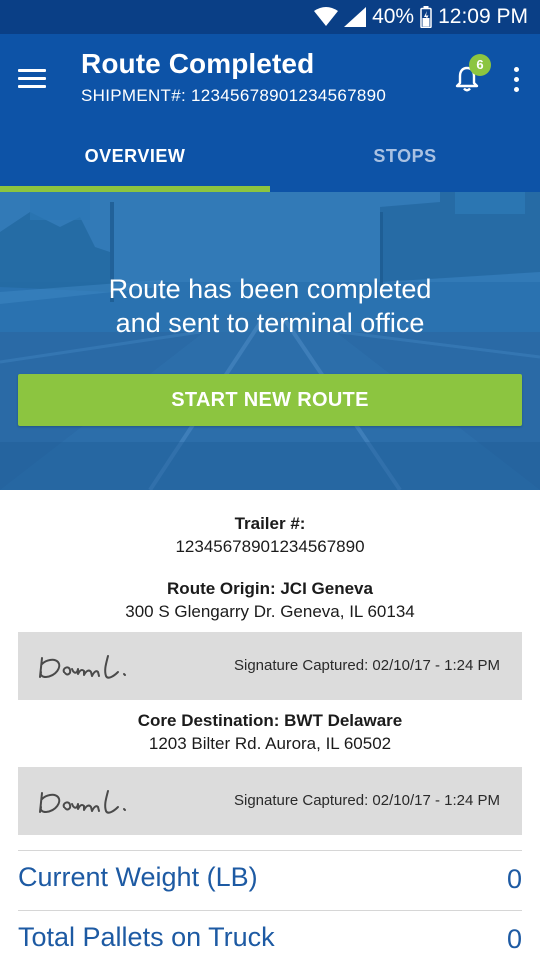  I want to click on battery-icon, so click(426, 17).